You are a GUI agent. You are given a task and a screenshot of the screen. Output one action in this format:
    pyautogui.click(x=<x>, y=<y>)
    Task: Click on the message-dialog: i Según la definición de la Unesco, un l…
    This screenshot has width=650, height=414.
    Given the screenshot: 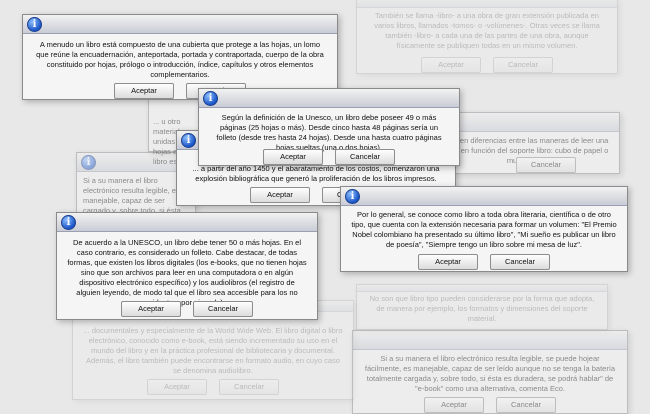 What is the action you would take?
    pyautogui.click(x=329, y=127)
    